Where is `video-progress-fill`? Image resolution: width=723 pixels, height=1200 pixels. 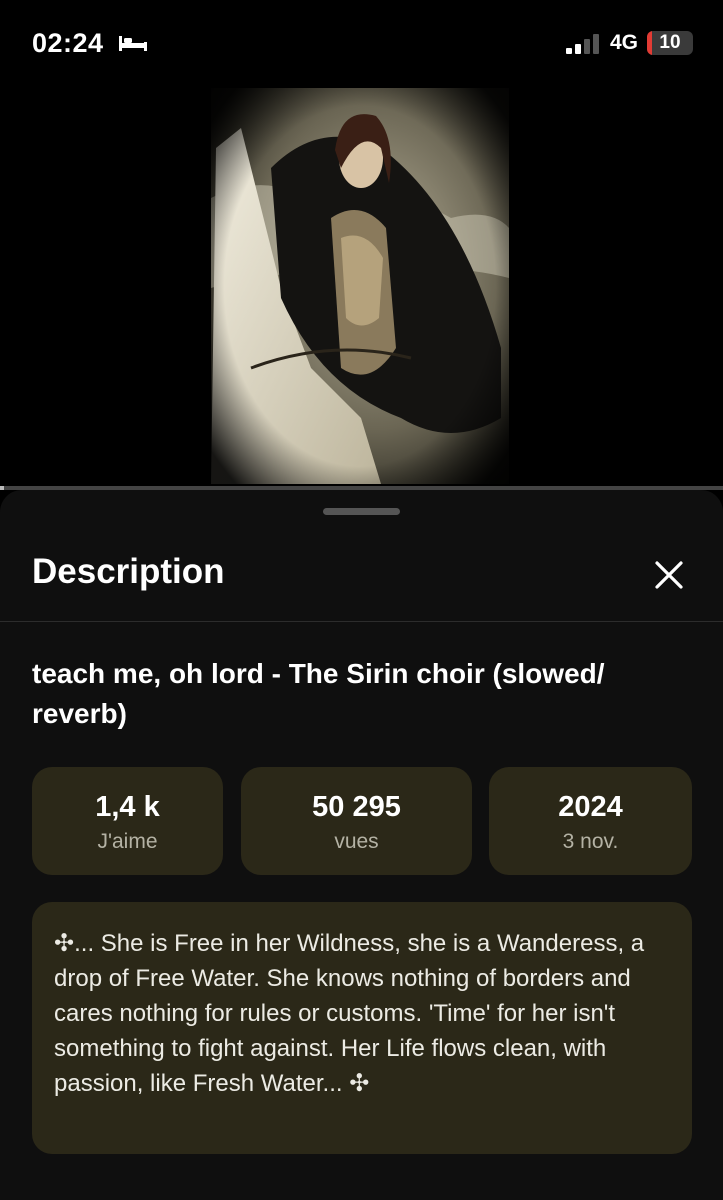
video-progress-fill is located at coordinates (2, 488).